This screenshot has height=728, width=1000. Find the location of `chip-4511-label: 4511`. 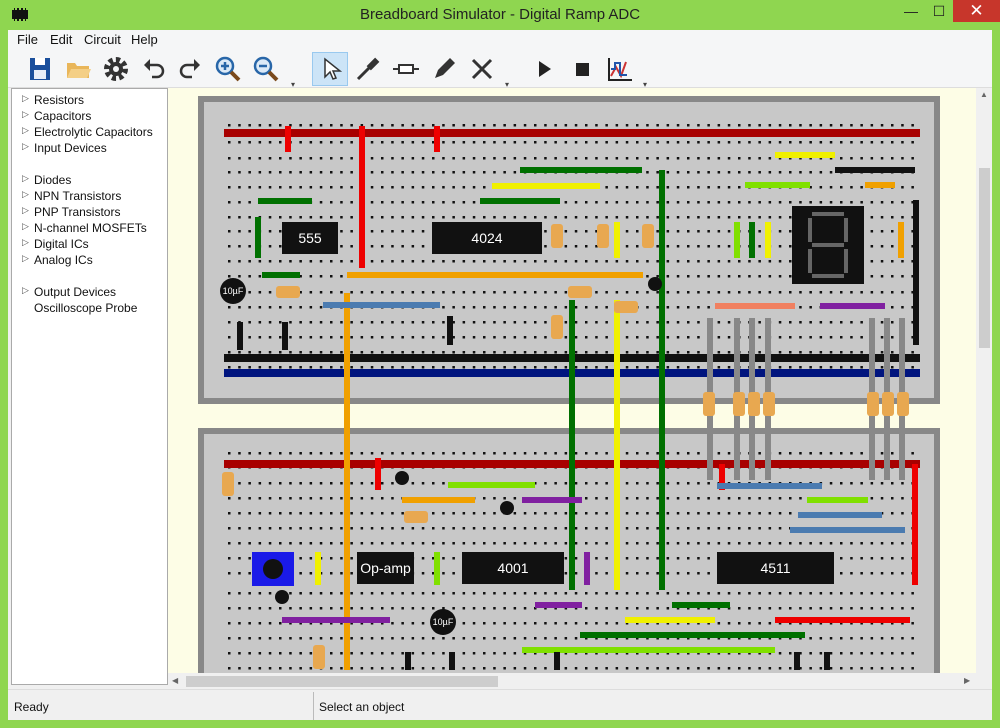

chip-4511-label: 4511 is located at coordinates (775, 568).